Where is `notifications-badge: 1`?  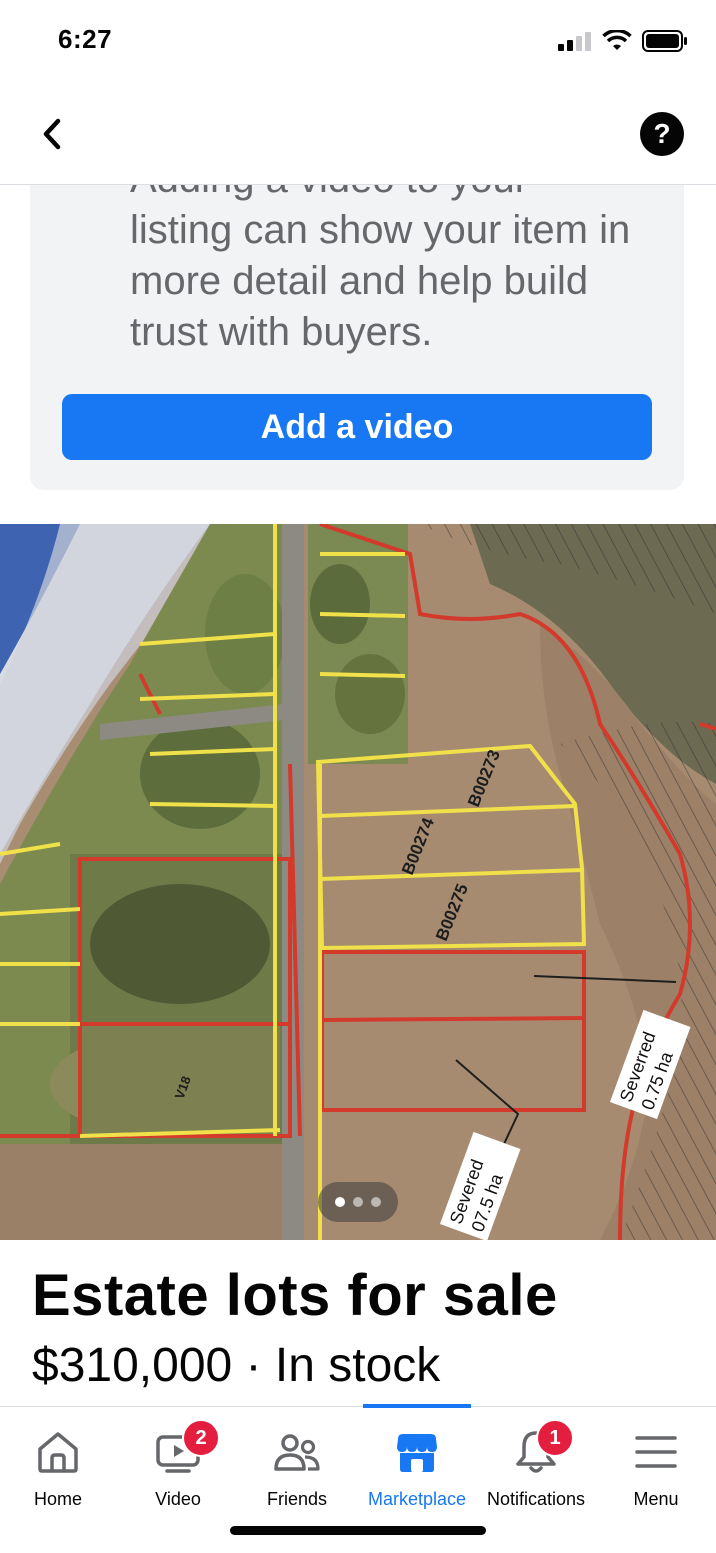 notifications-badge: 1 is located at coordinates (555, 1438).